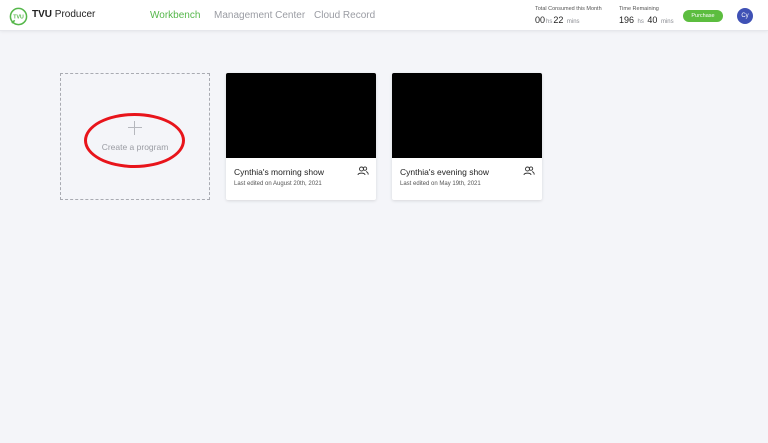 This screenshot has height=443, width=768. What do you see at coordinates (568, 9) in the screenshot?
I see `consumed-label: Total Consumed this Month` at bounding box center [568, 9].